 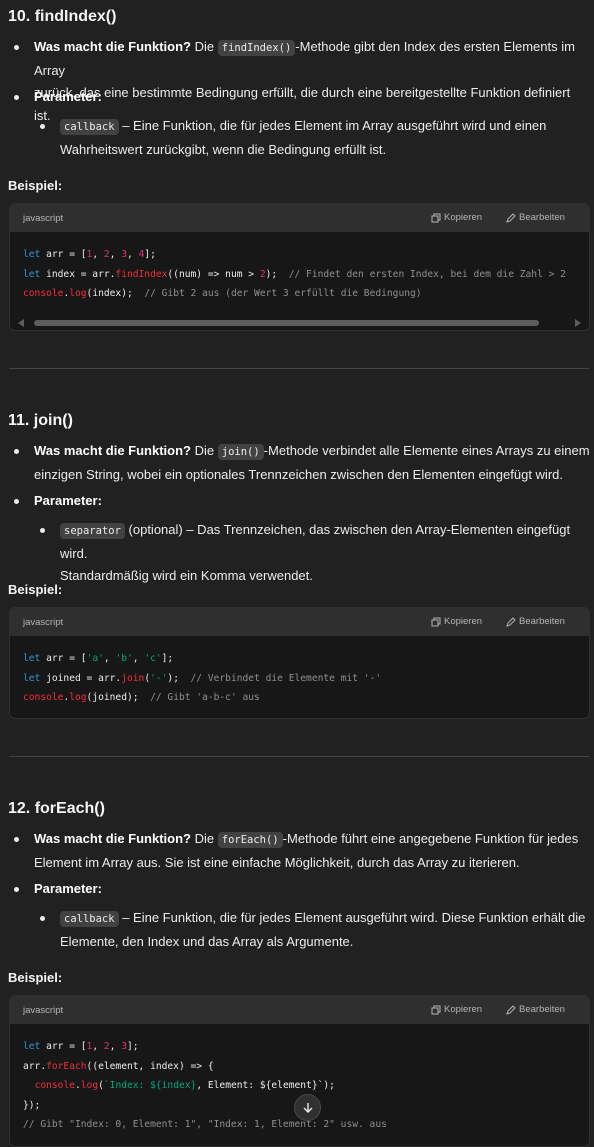 I want to click on code-line: arr.forEach((element, index) => {, so click(x=118, y=1066).